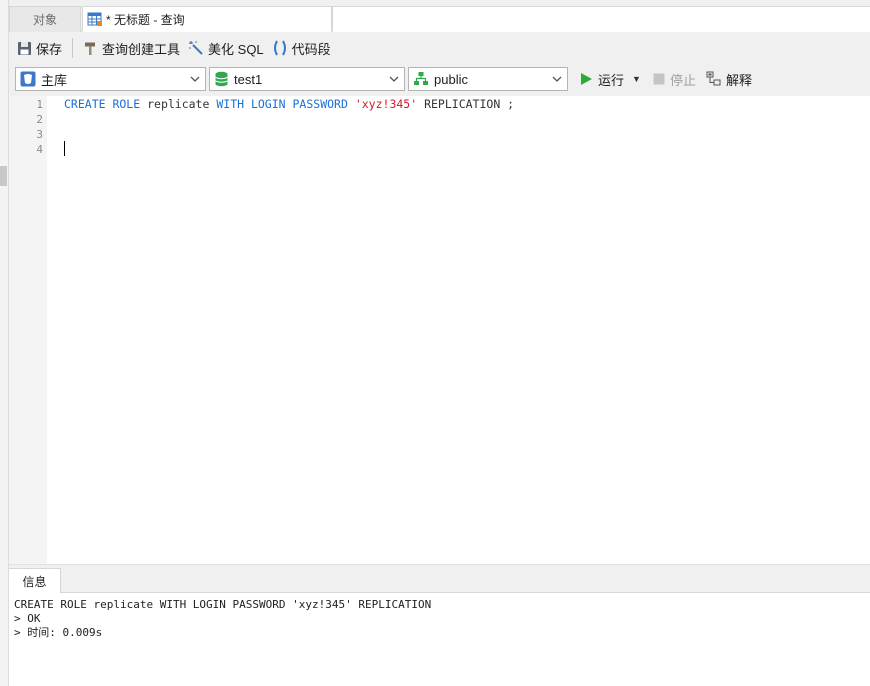 The image size is (870, 686). What do you see at coordinates (49, 49) in the screenshot?
I see `save-label: 保存` at bounding box center [49, 49].